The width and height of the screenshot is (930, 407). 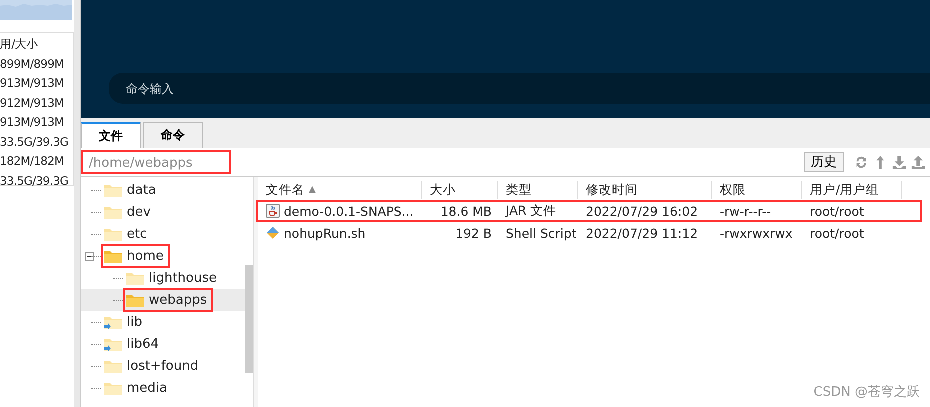 What do you see at coordinates (89, 256) in the screenshot?
I see `collapse-toggle-icon` at bounding box center [89, 256].